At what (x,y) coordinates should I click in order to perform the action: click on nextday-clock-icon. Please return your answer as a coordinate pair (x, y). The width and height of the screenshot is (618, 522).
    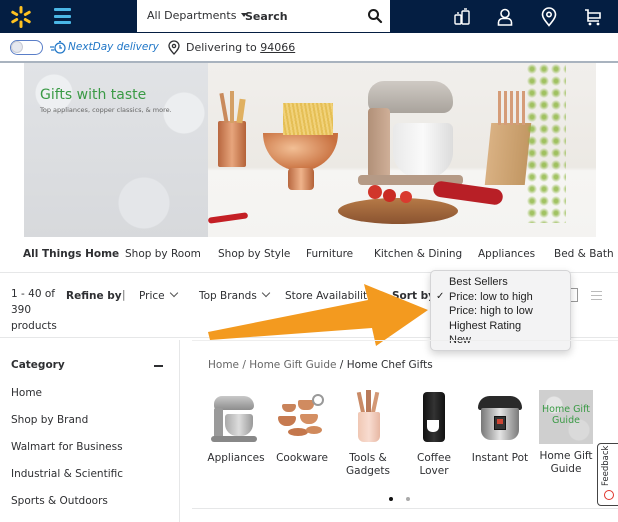
    Looking at the image, I should click on (58, 47).